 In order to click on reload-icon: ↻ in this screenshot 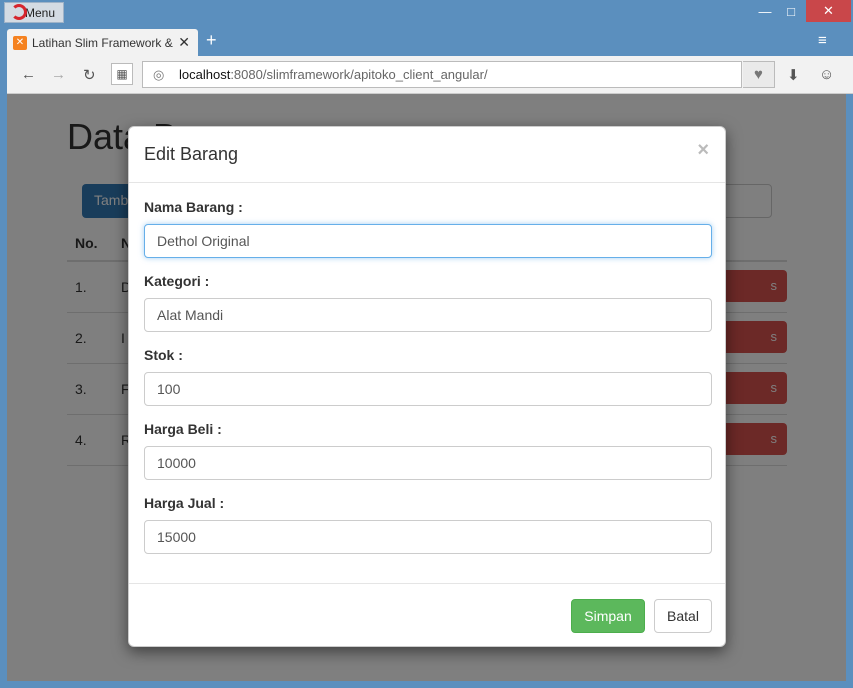, I will do `click(89, 75)`.